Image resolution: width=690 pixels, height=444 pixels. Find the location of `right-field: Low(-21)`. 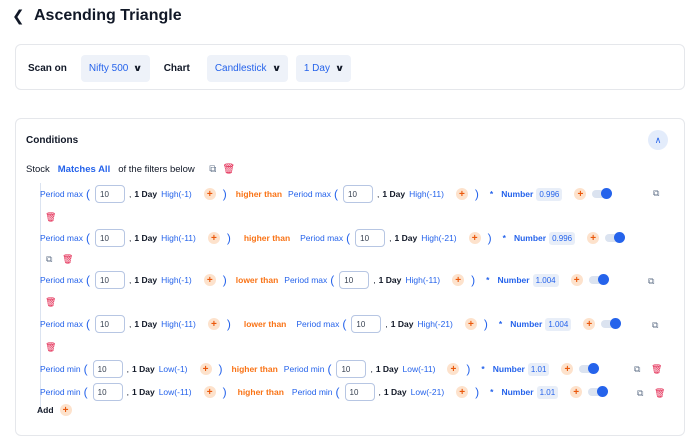

right-field: Low(-21) is located at coordinates (428, 392).